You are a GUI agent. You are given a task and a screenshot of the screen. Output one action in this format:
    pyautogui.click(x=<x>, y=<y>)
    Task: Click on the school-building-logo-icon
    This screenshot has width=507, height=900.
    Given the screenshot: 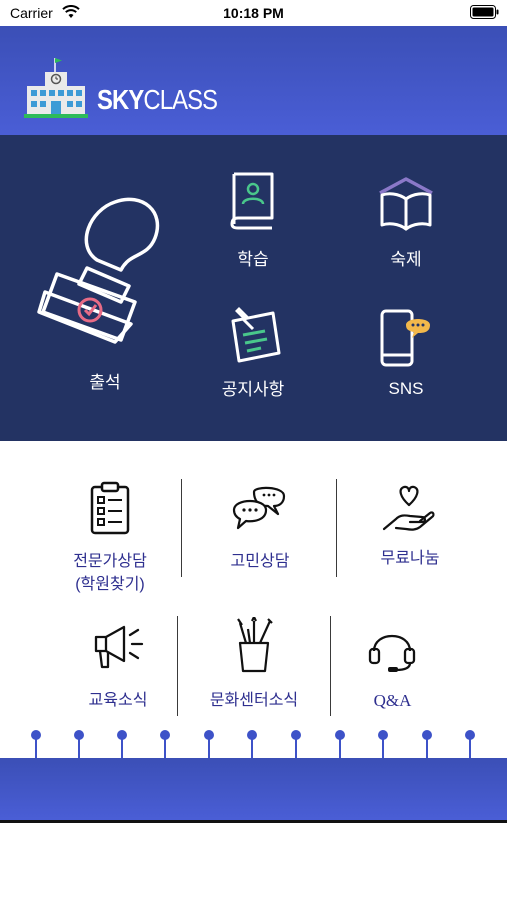 What is the action you would take?
    pyautogui.click(x=56, y=88)
    